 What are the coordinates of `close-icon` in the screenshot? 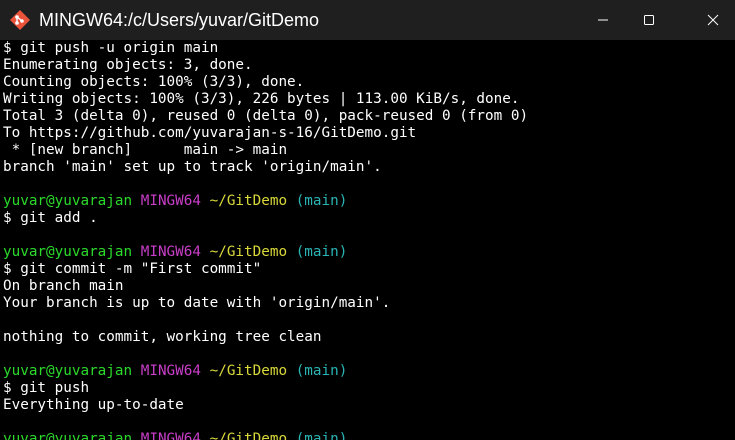 It's located at (713, 20).